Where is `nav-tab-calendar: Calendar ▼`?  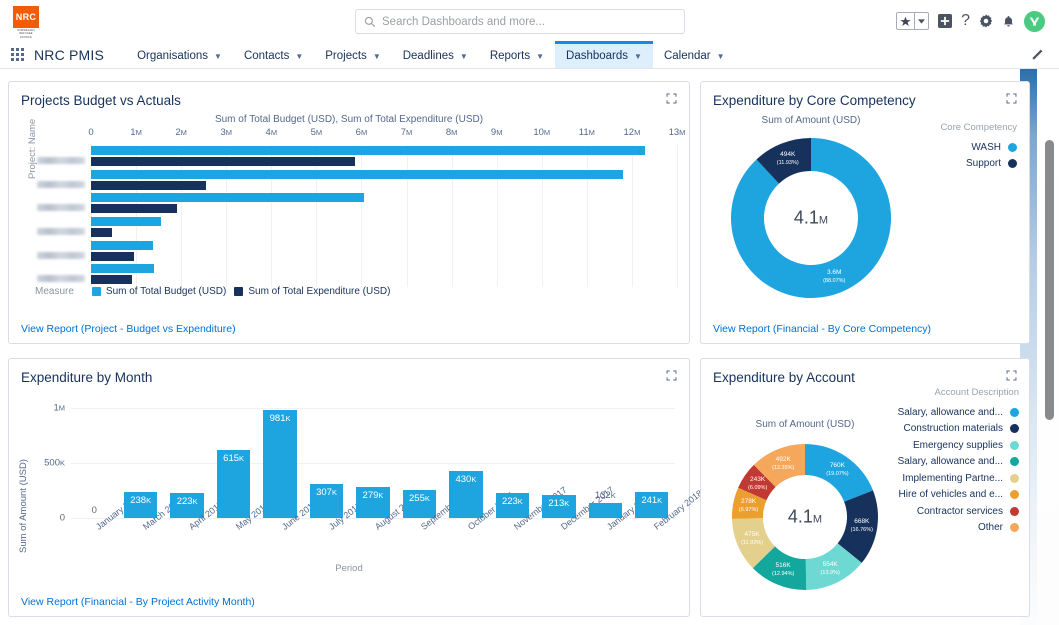
nav-tab-calendar: Calendar ▼ is located at coordinates (694, 54).